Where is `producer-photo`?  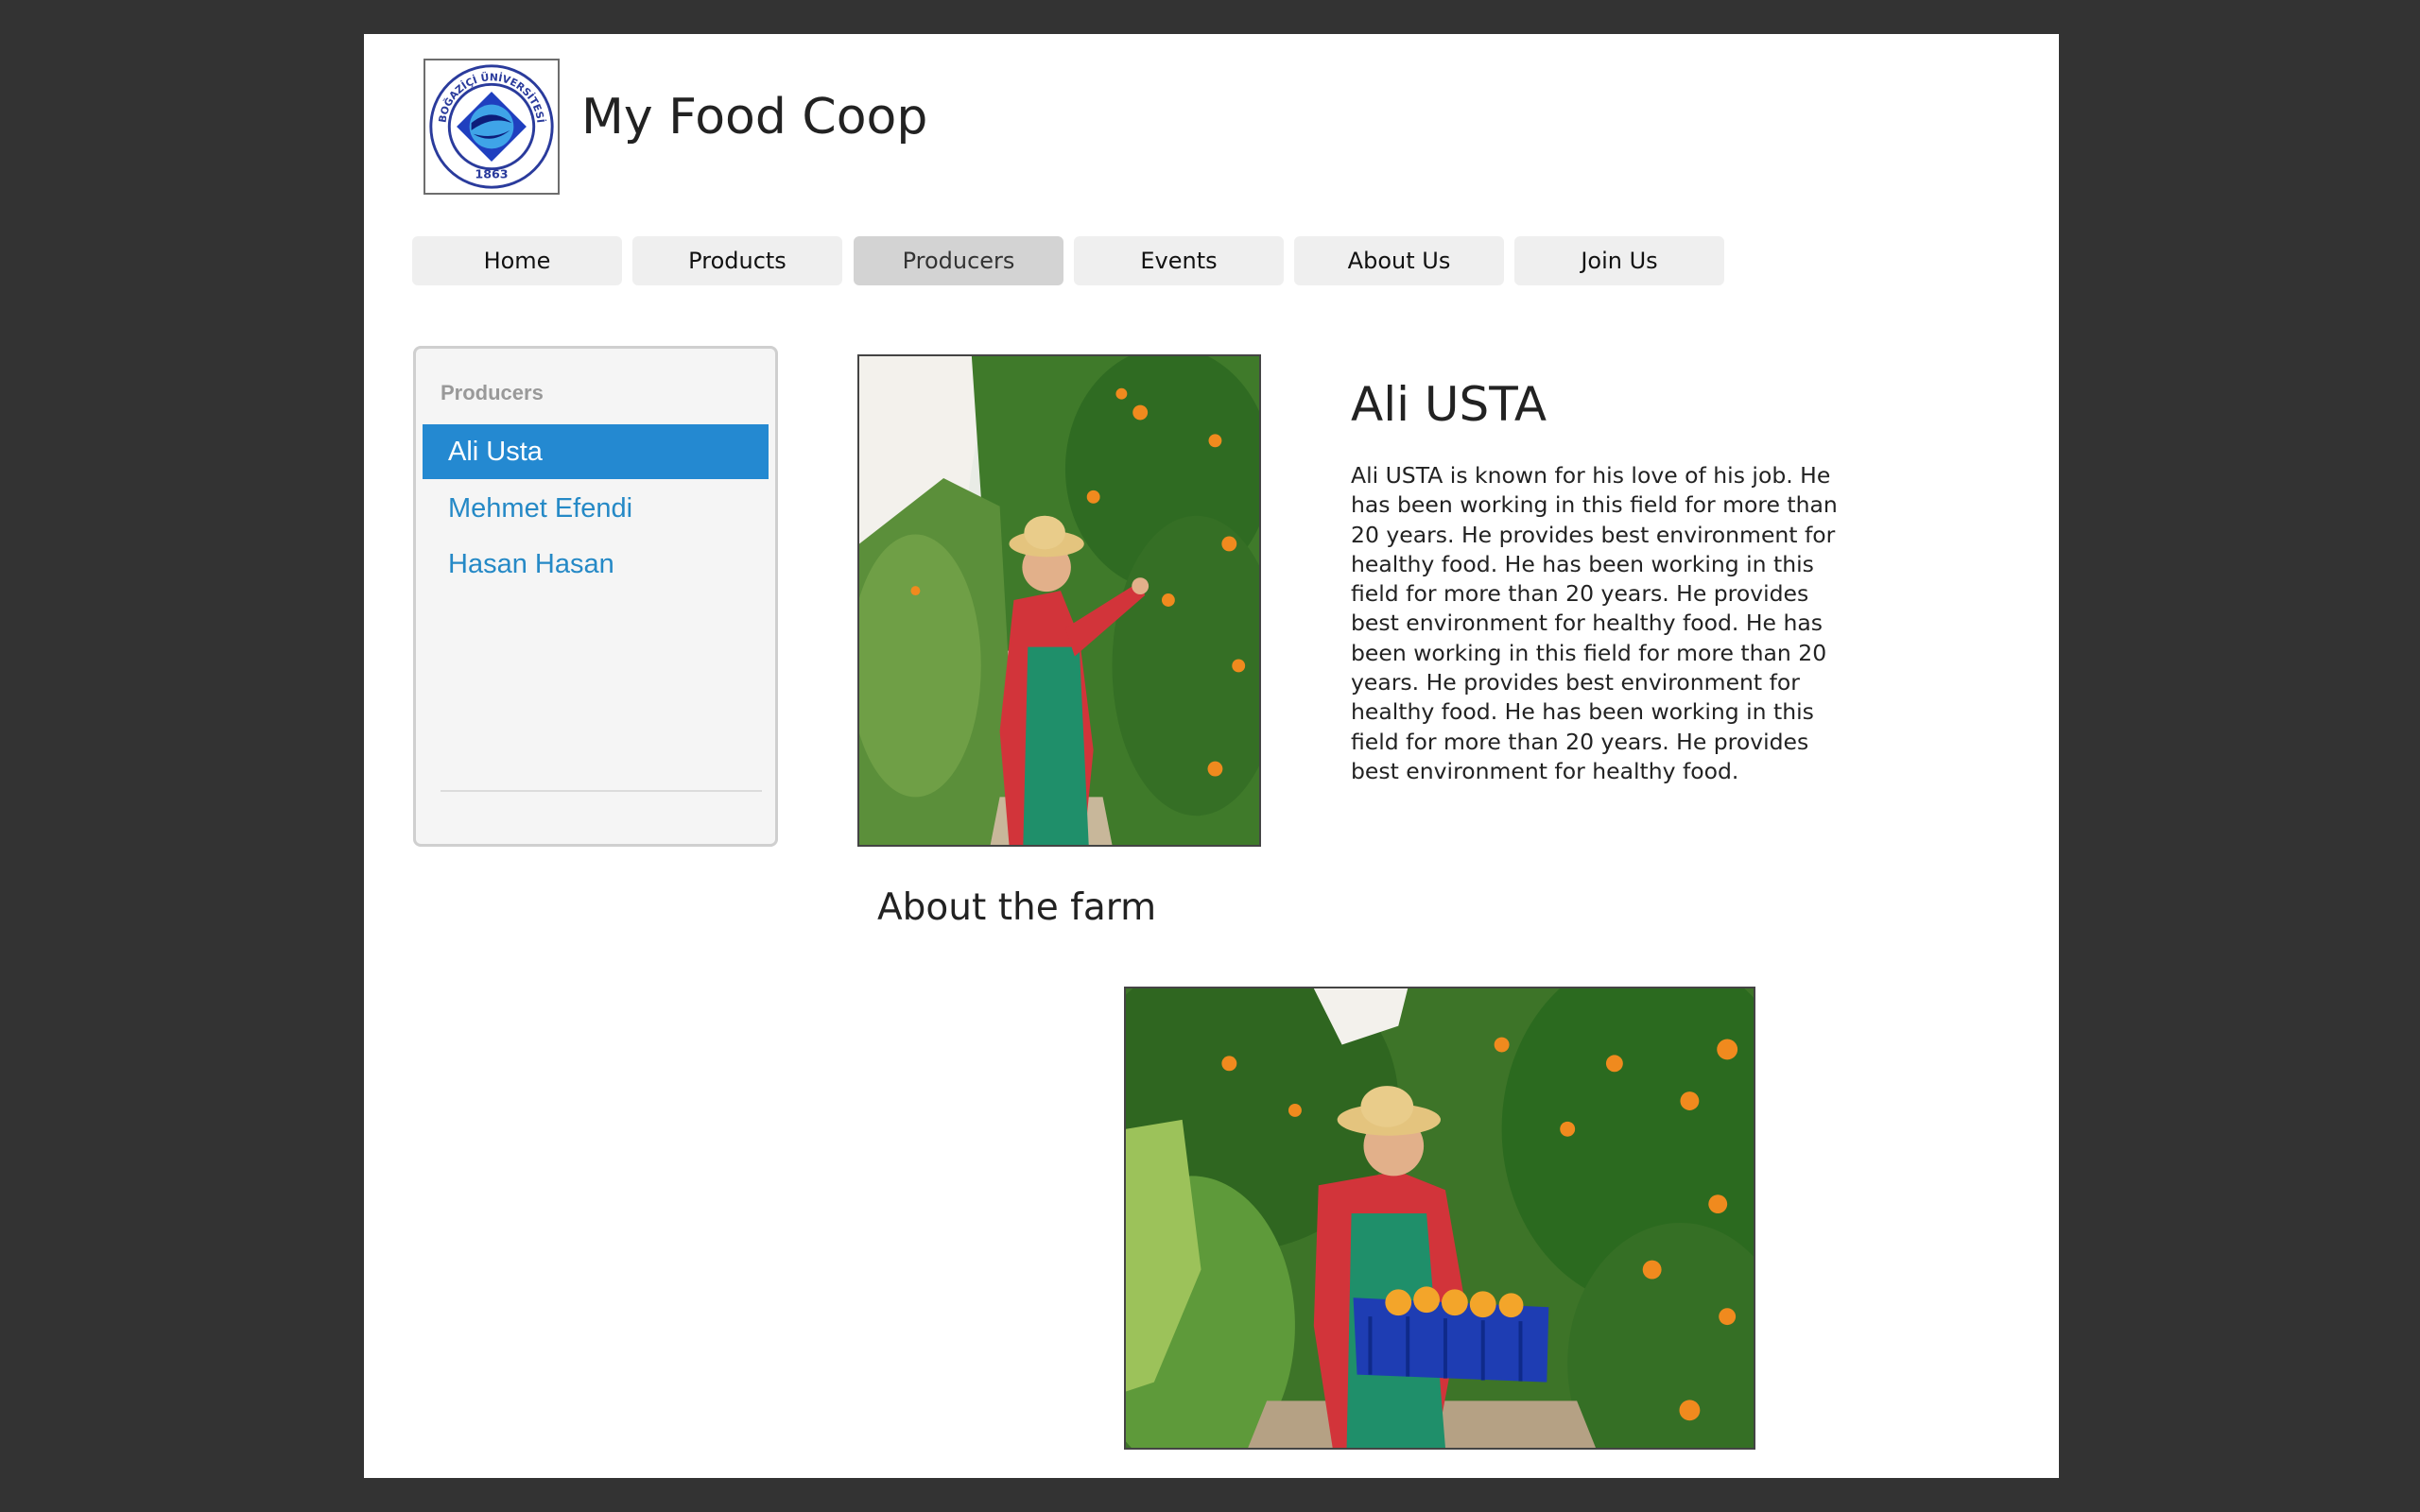 producer-photo is located at coordinates (1059, 600).